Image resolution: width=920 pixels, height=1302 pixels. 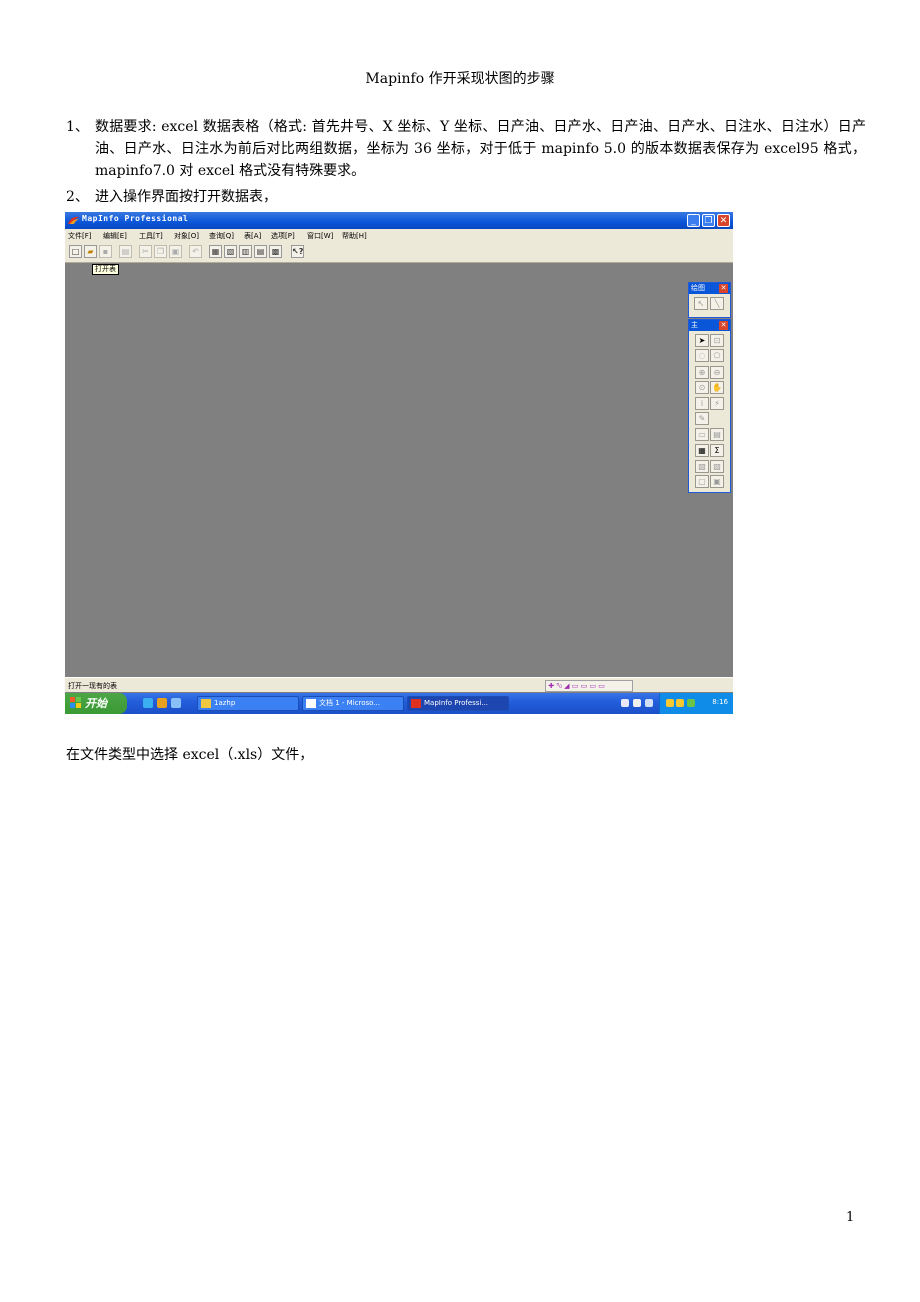 What do you see at coordinates (466, 197) in the screenshot?
I see `list-item: 2、 进入操作界面按打开数据表，` at bounding box center [466, 197].